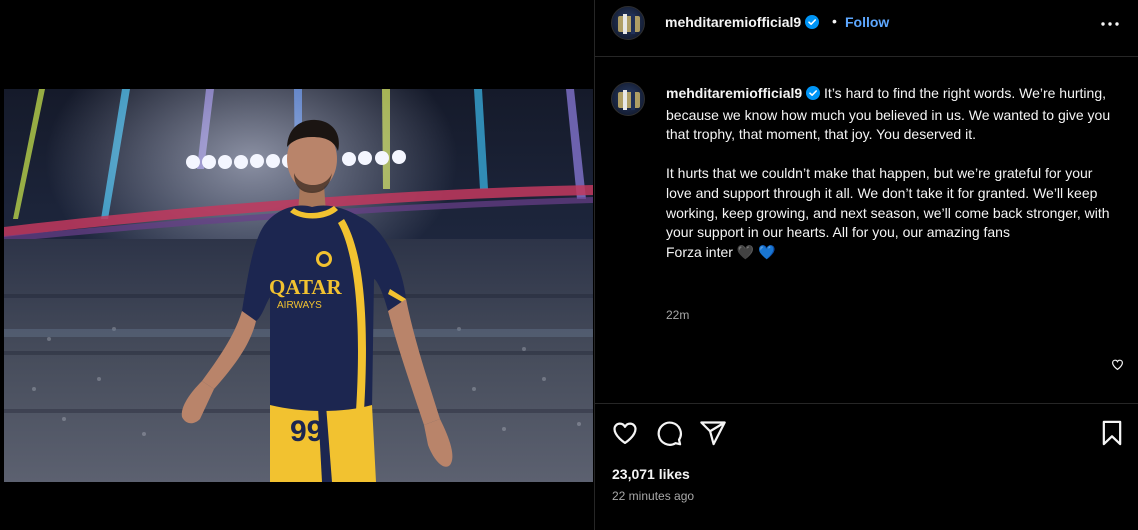 The height and width of the screenshot is (530, 1138). What do you see at coordinates (1117, 367) in the screenshot?
I see `small-heart-icon` at bounding box center [1117, 367].